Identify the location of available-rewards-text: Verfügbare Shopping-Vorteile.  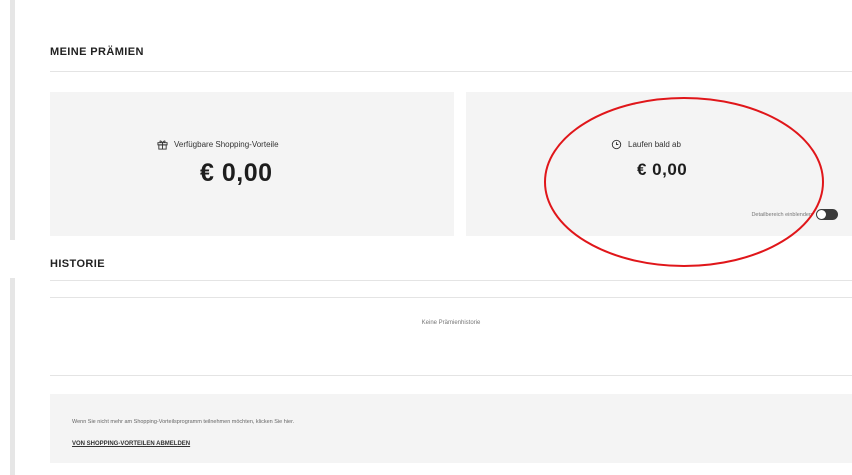
(226, 144).